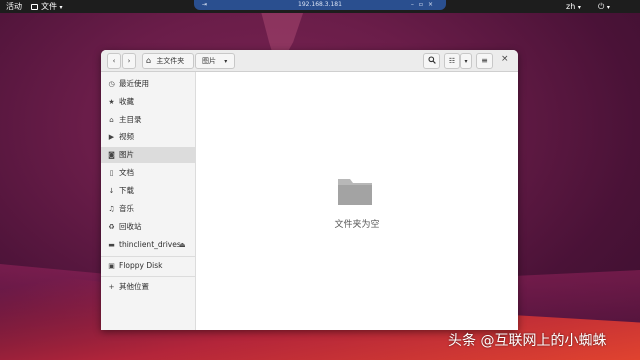 The height and width of the screenshot is (360, 640). I want to click on pin-icon: ⇥, so click(204, 5).